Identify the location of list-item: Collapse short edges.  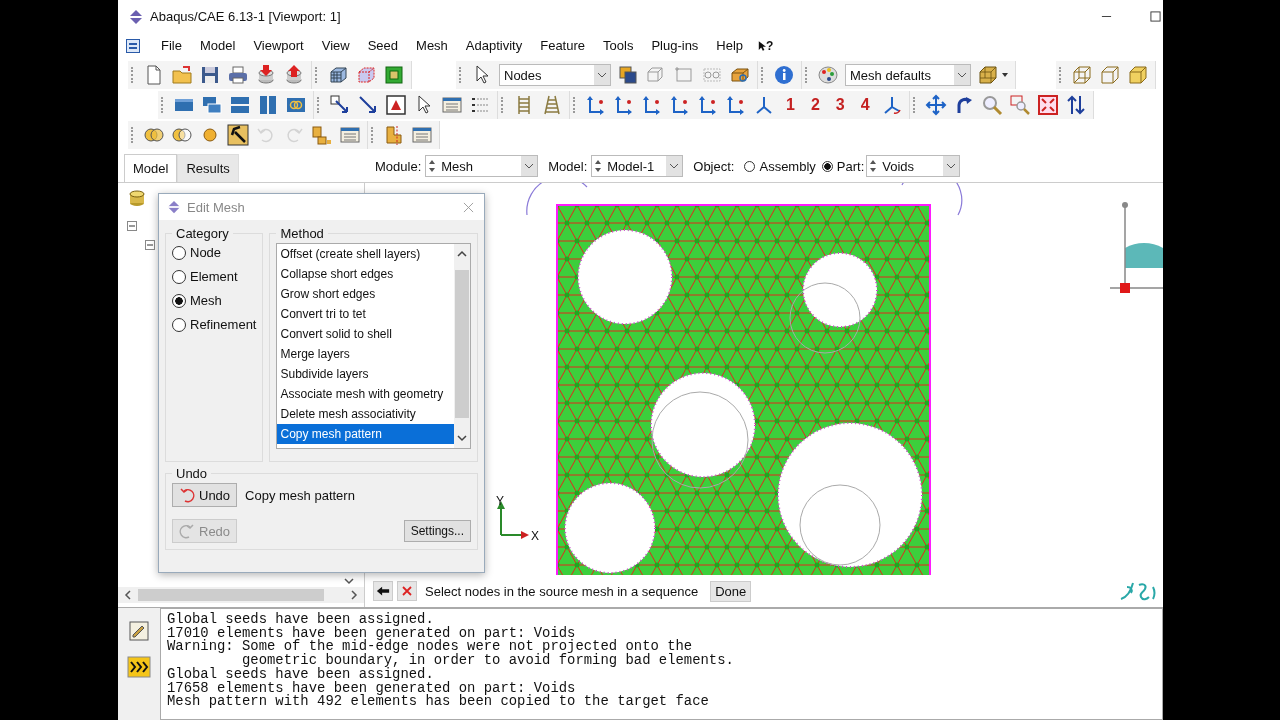
(365, 274).